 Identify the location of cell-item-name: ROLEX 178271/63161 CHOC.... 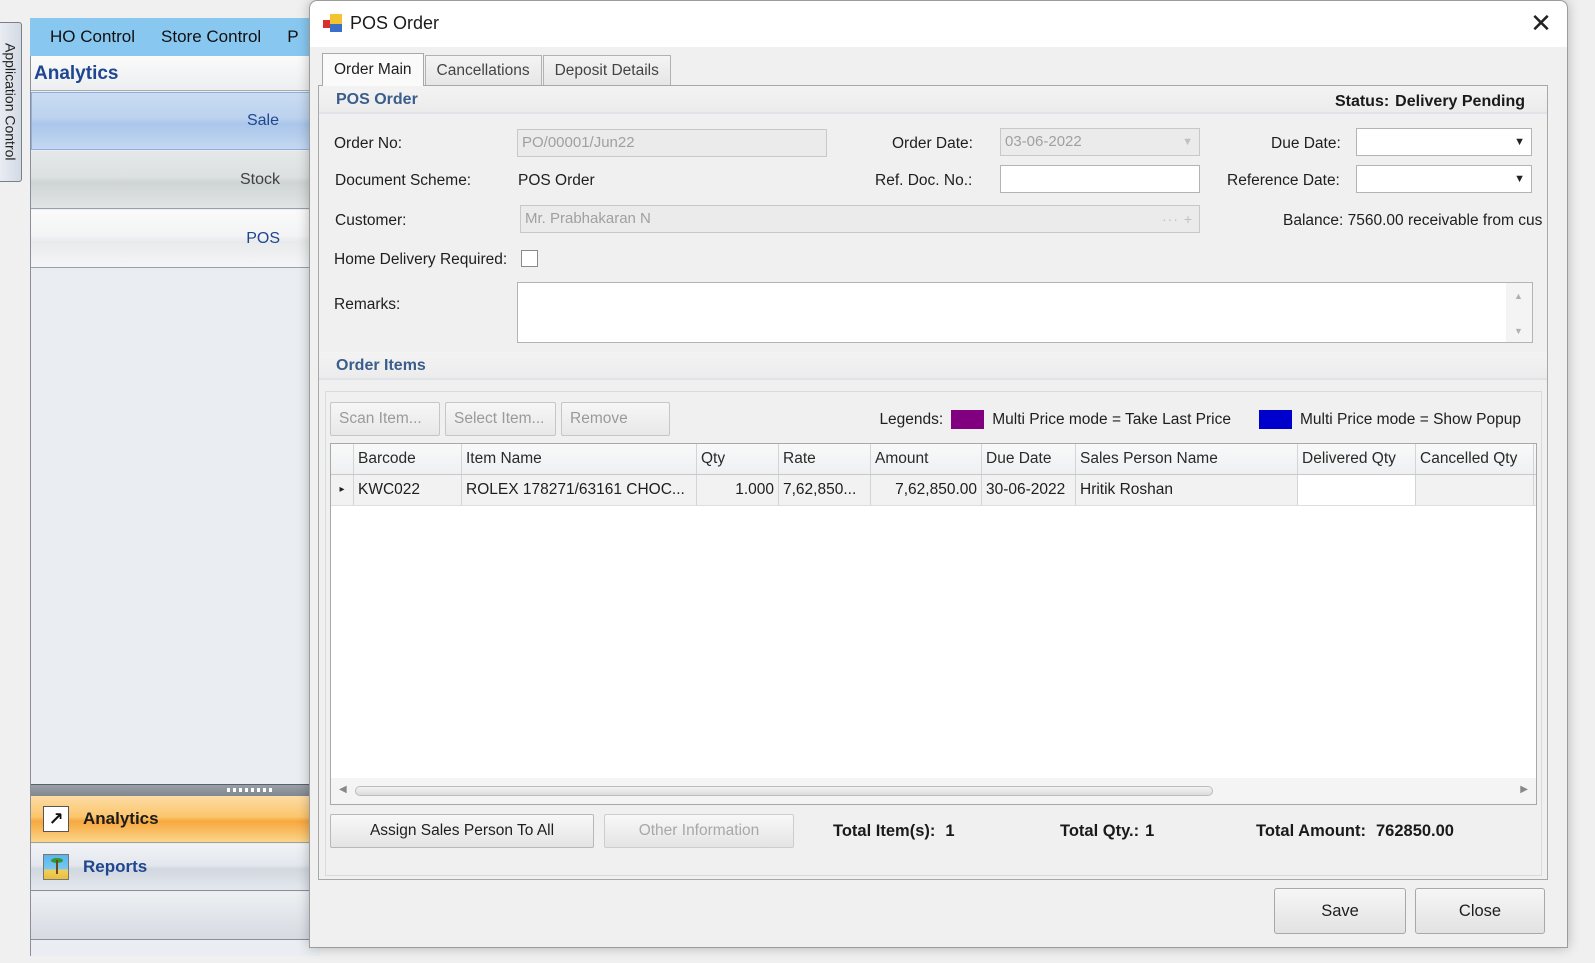
(579, 490).